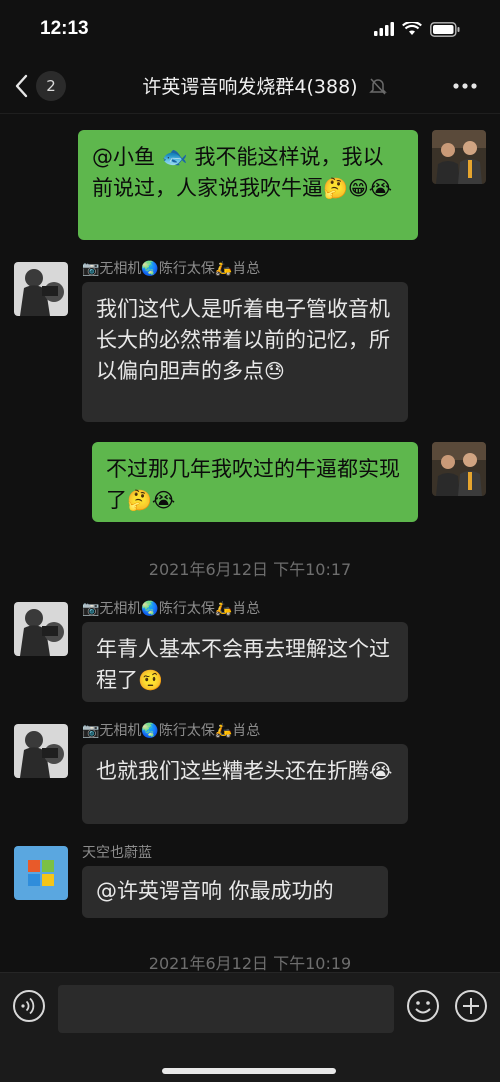  Describe the element at coordinates (232, 771) in the screenshot. I see `message-text: 也就我们这些糟老头还在折腾` at that location.